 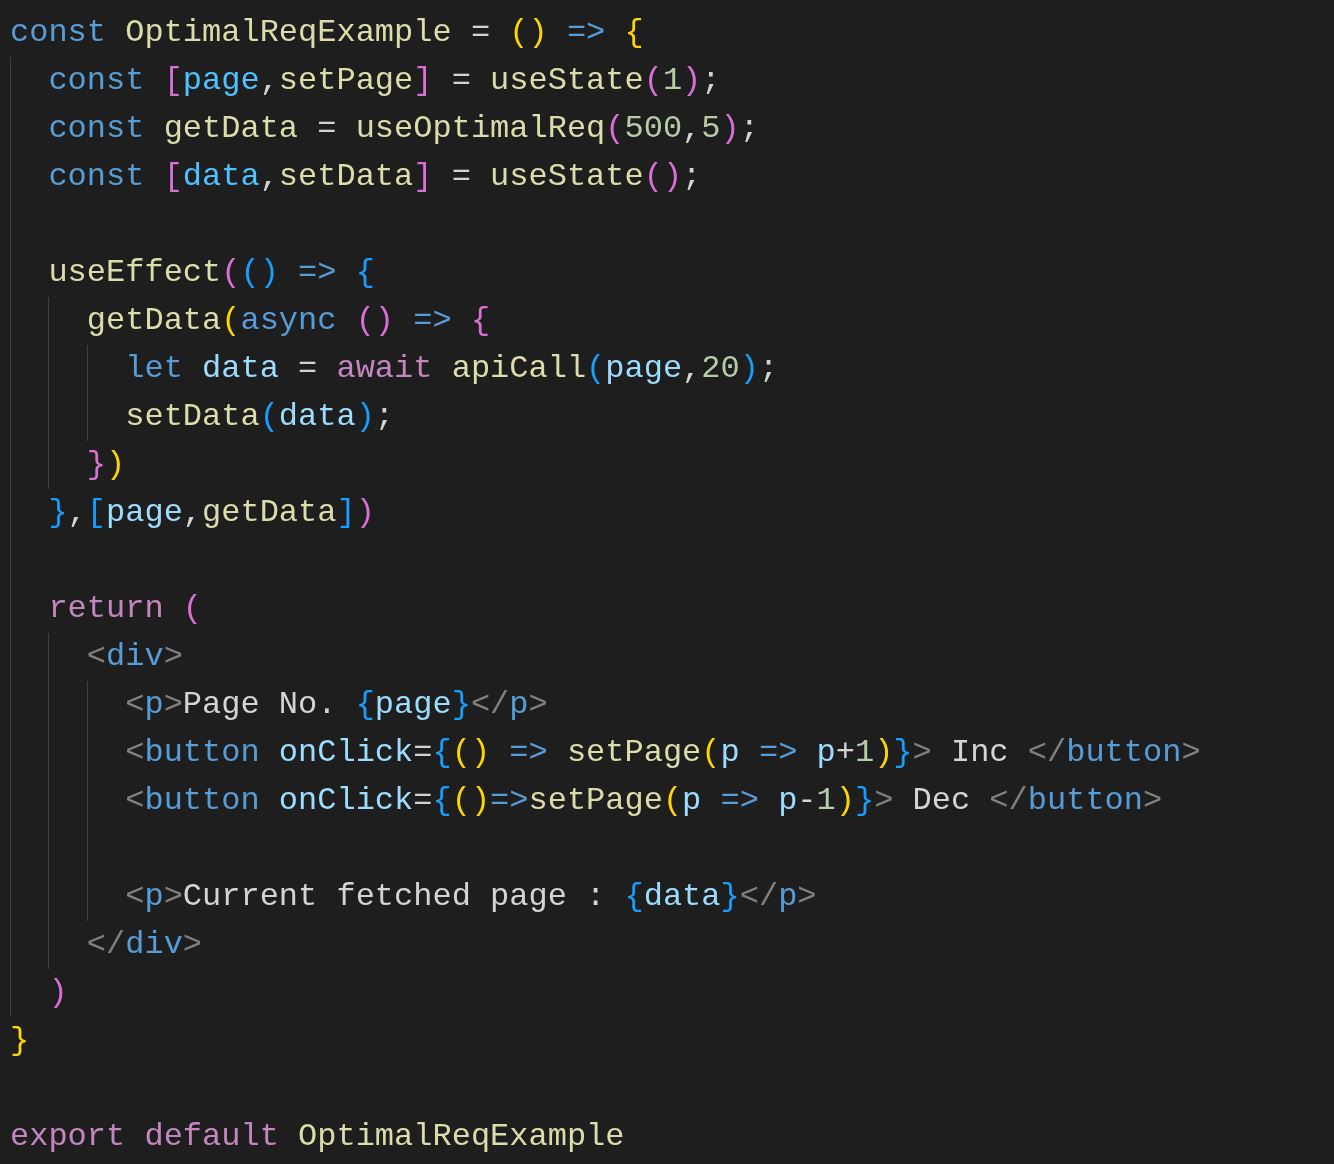 What do you see at coordinates (134, 657) in the screenshot?
I see `code-line: <div>` at bounding box center [134, 657].